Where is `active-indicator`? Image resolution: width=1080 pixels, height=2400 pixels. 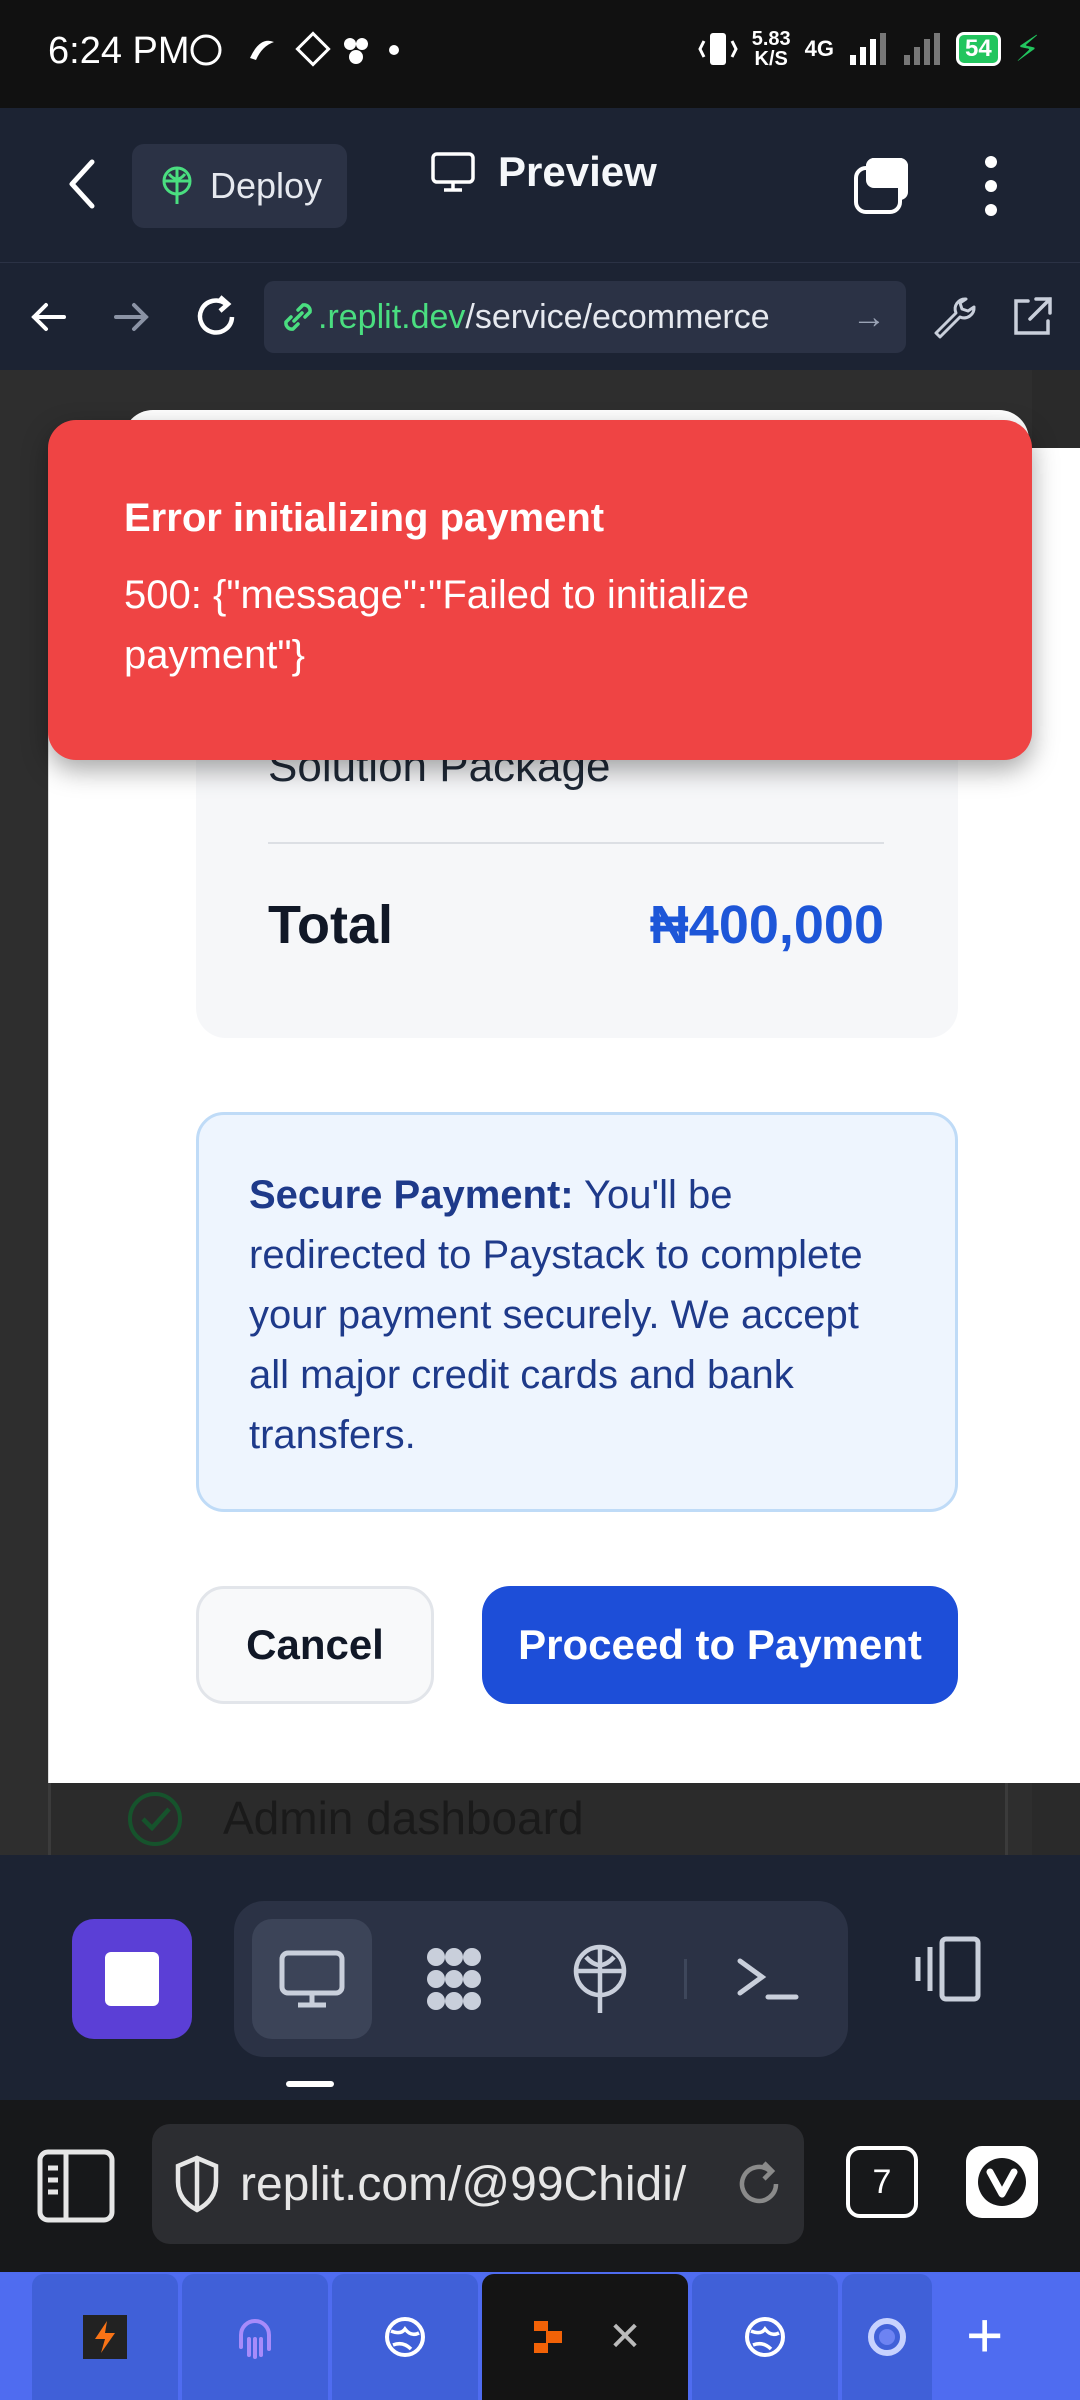 active-indicator is located at coordinates (310, 2084).